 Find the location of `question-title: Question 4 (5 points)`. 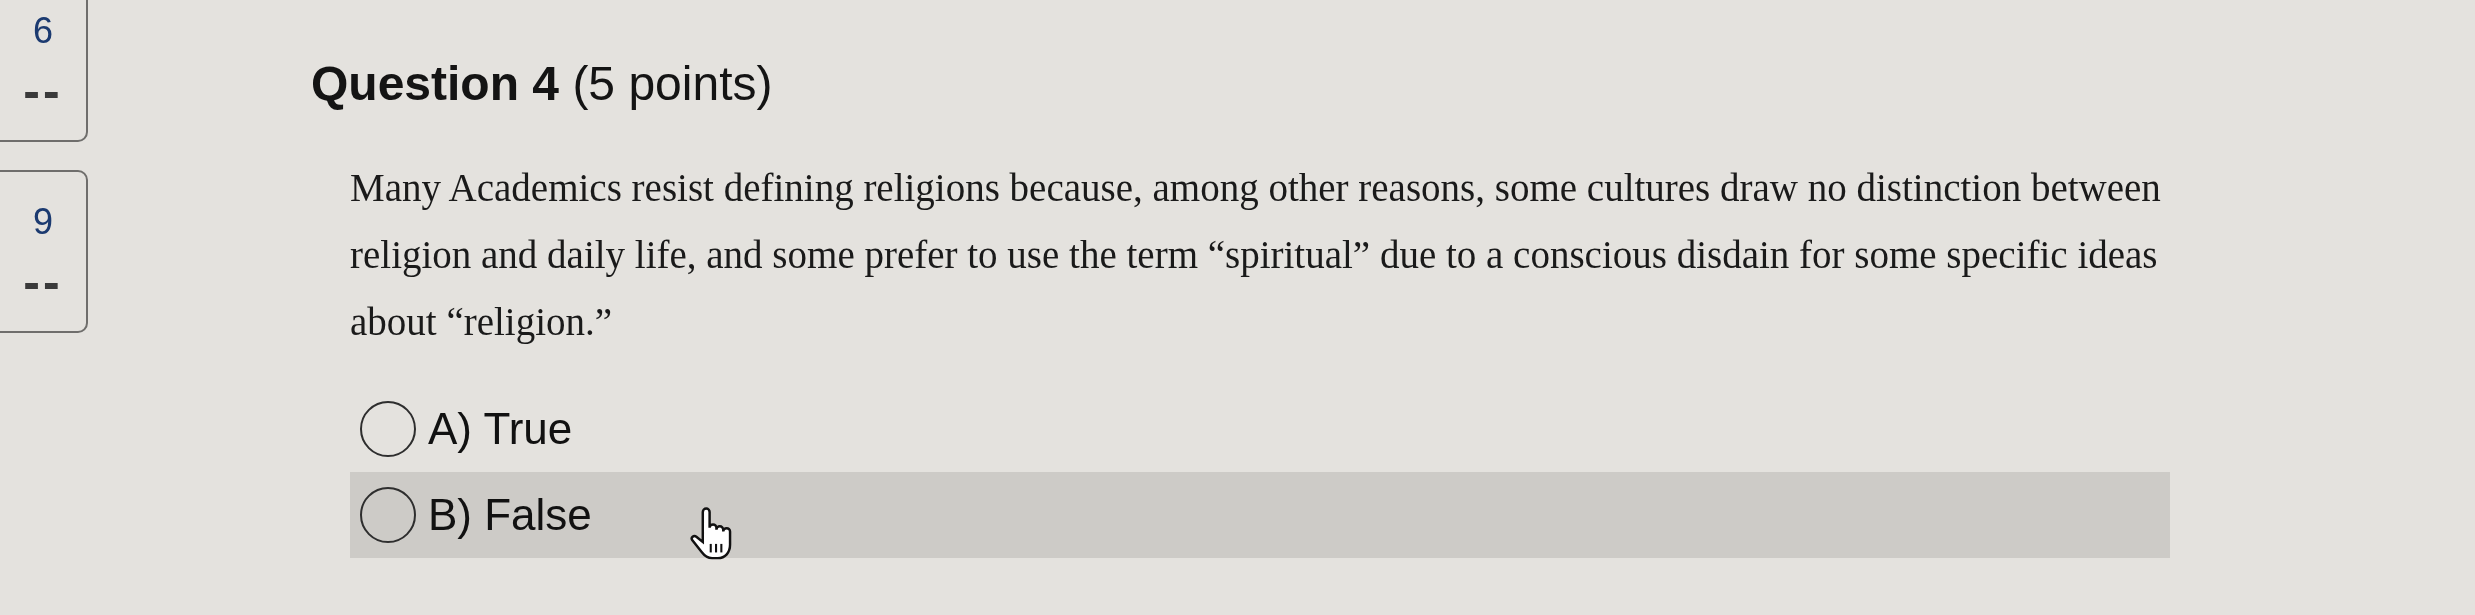

question-title: Question 4 (5 points) is located at coordinates (542, 84).